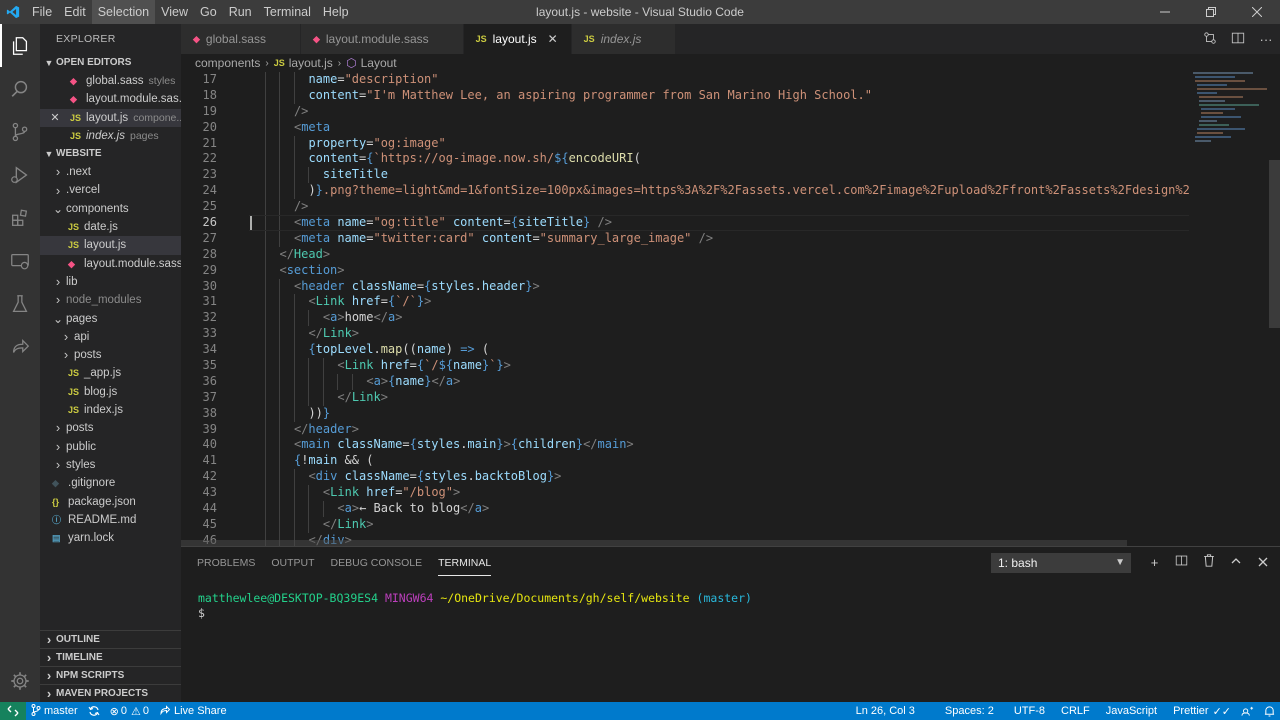  What do you see at coordinates (589, 39) in the screenshot?
I see `js-file-icon: JS` at bounding box center [589, 39].